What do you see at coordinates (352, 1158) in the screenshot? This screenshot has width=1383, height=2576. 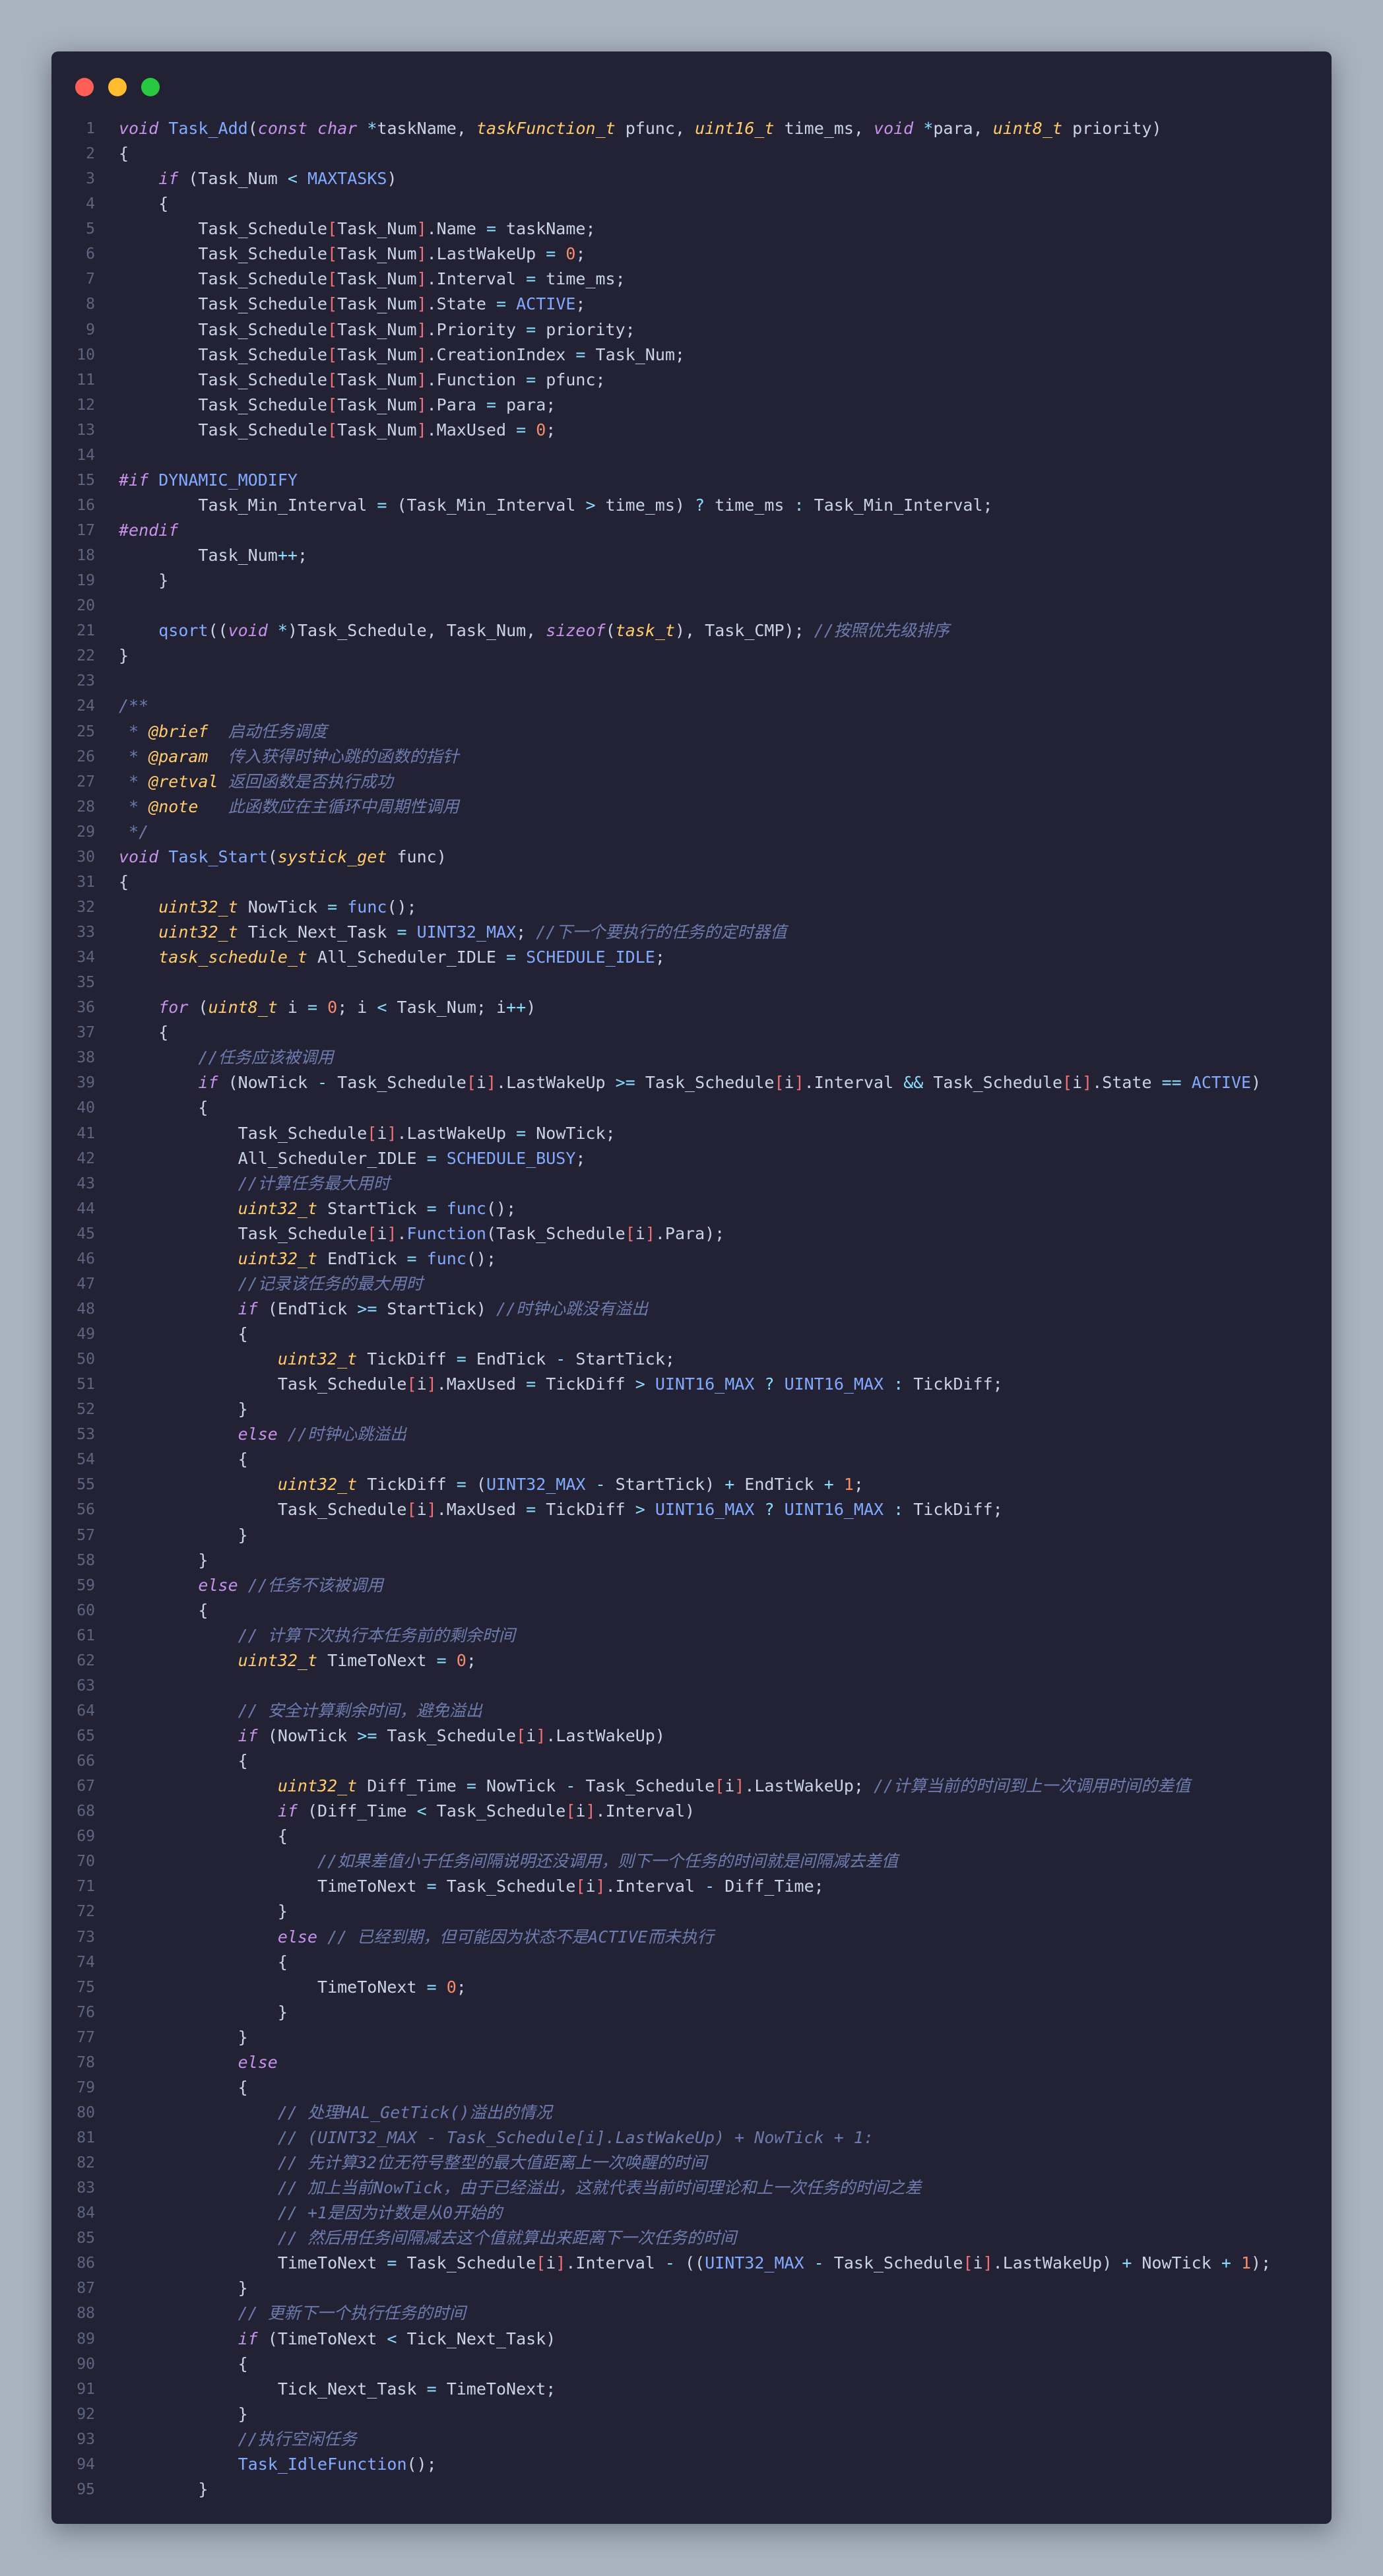 I see `code-text: All_Scheduler_IDLE = SCHEDULE_BUSY;` at bounding box center [352, 1158].